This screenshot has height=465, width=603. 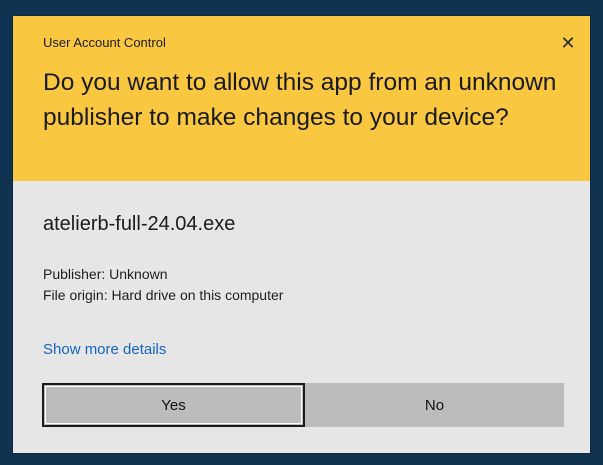 I want to click on close-icon: ✕, so click(x=568, y=42).